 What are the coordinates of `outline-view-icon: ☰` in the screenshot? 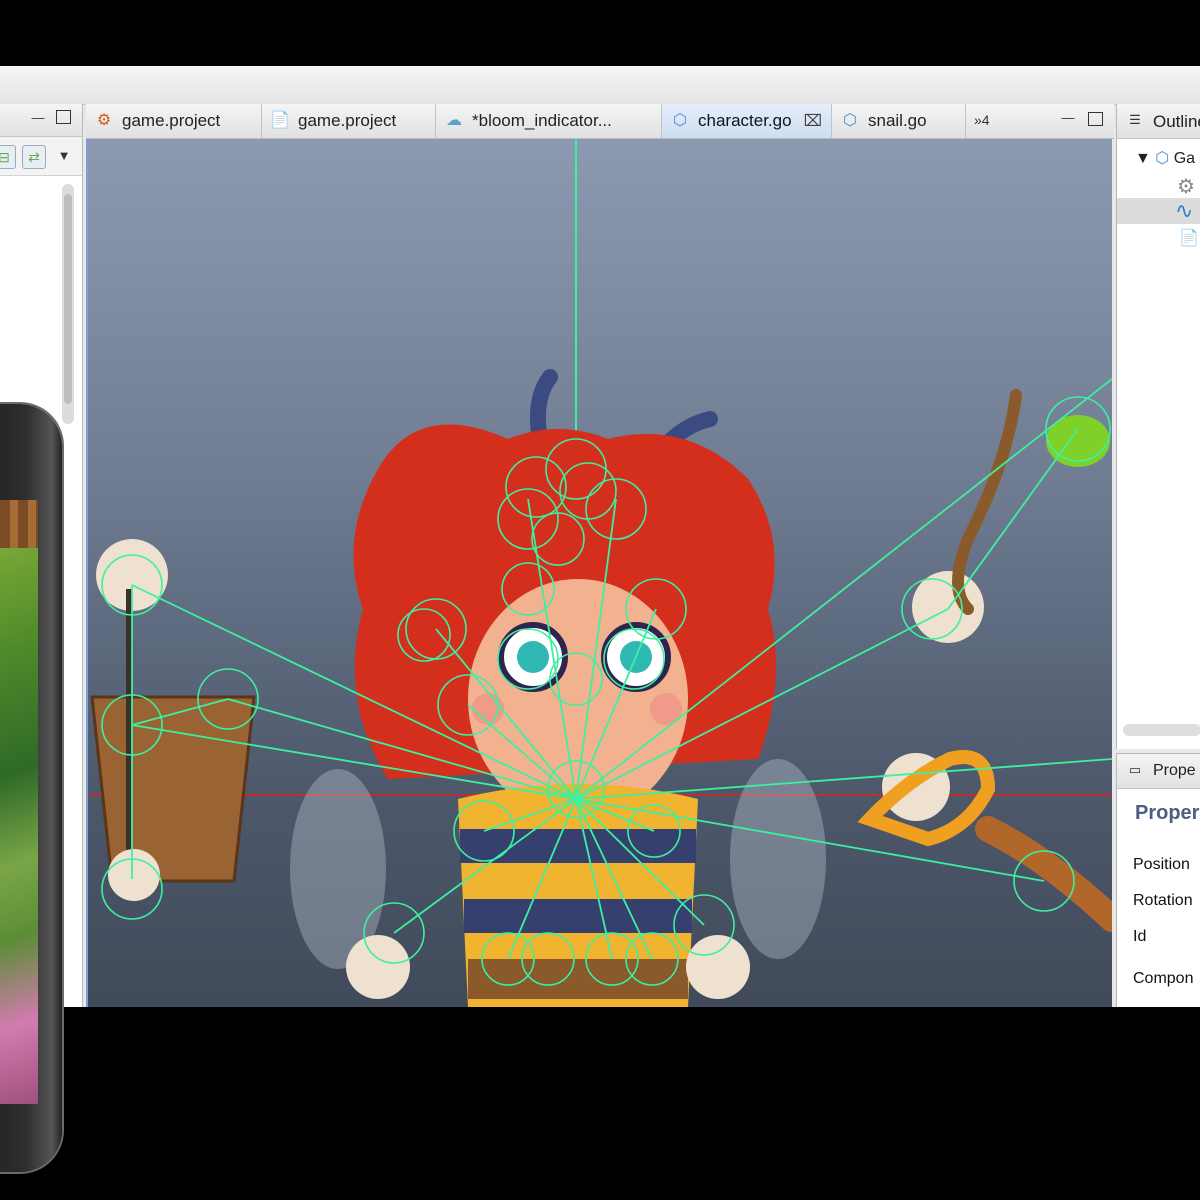 It's located at (1135, 119).